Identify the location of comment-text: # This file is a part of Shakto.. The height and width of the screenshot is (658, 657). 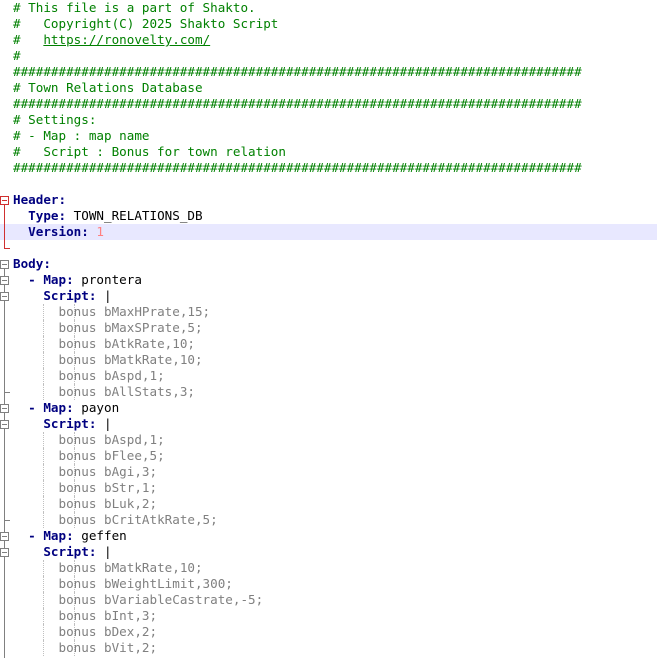
(134, 7).